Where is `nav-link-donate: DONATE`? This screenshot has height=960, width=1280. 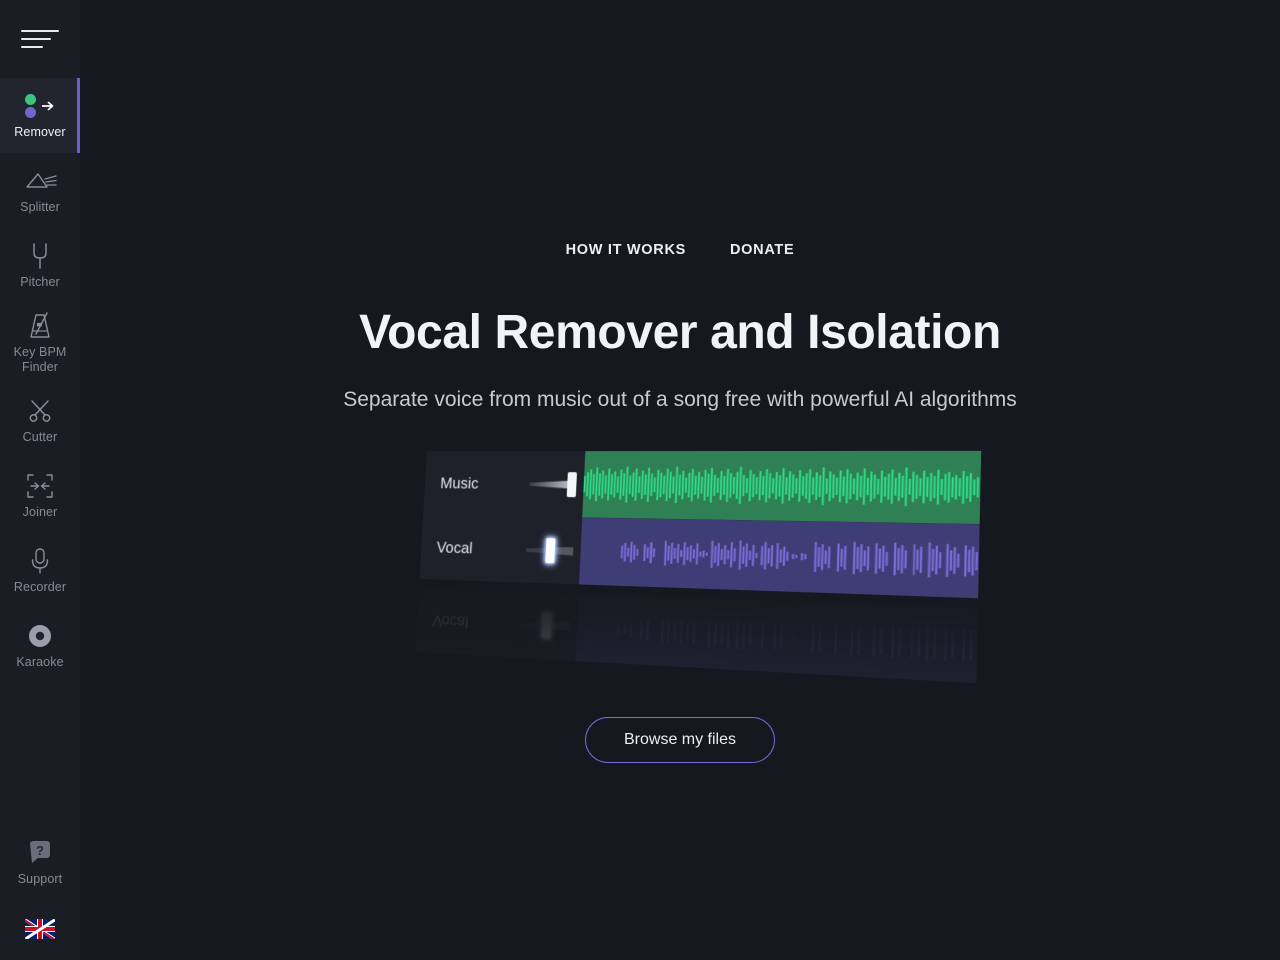
nav-link-donate: DONATE is located at coordinates (762, 250).